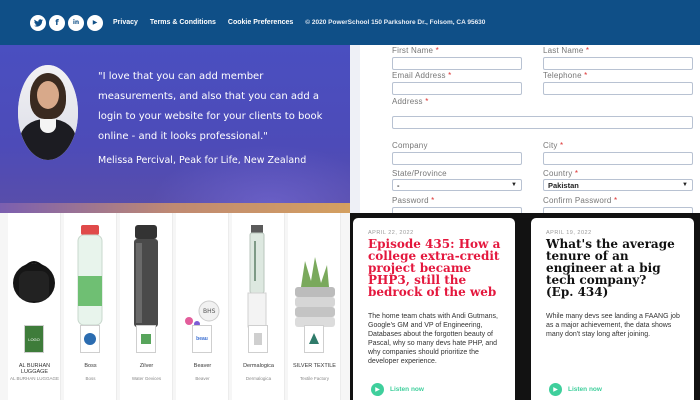 The image size is (700, 400). I want to click on product-subtitle: Textile Factory, so click(314, 378).